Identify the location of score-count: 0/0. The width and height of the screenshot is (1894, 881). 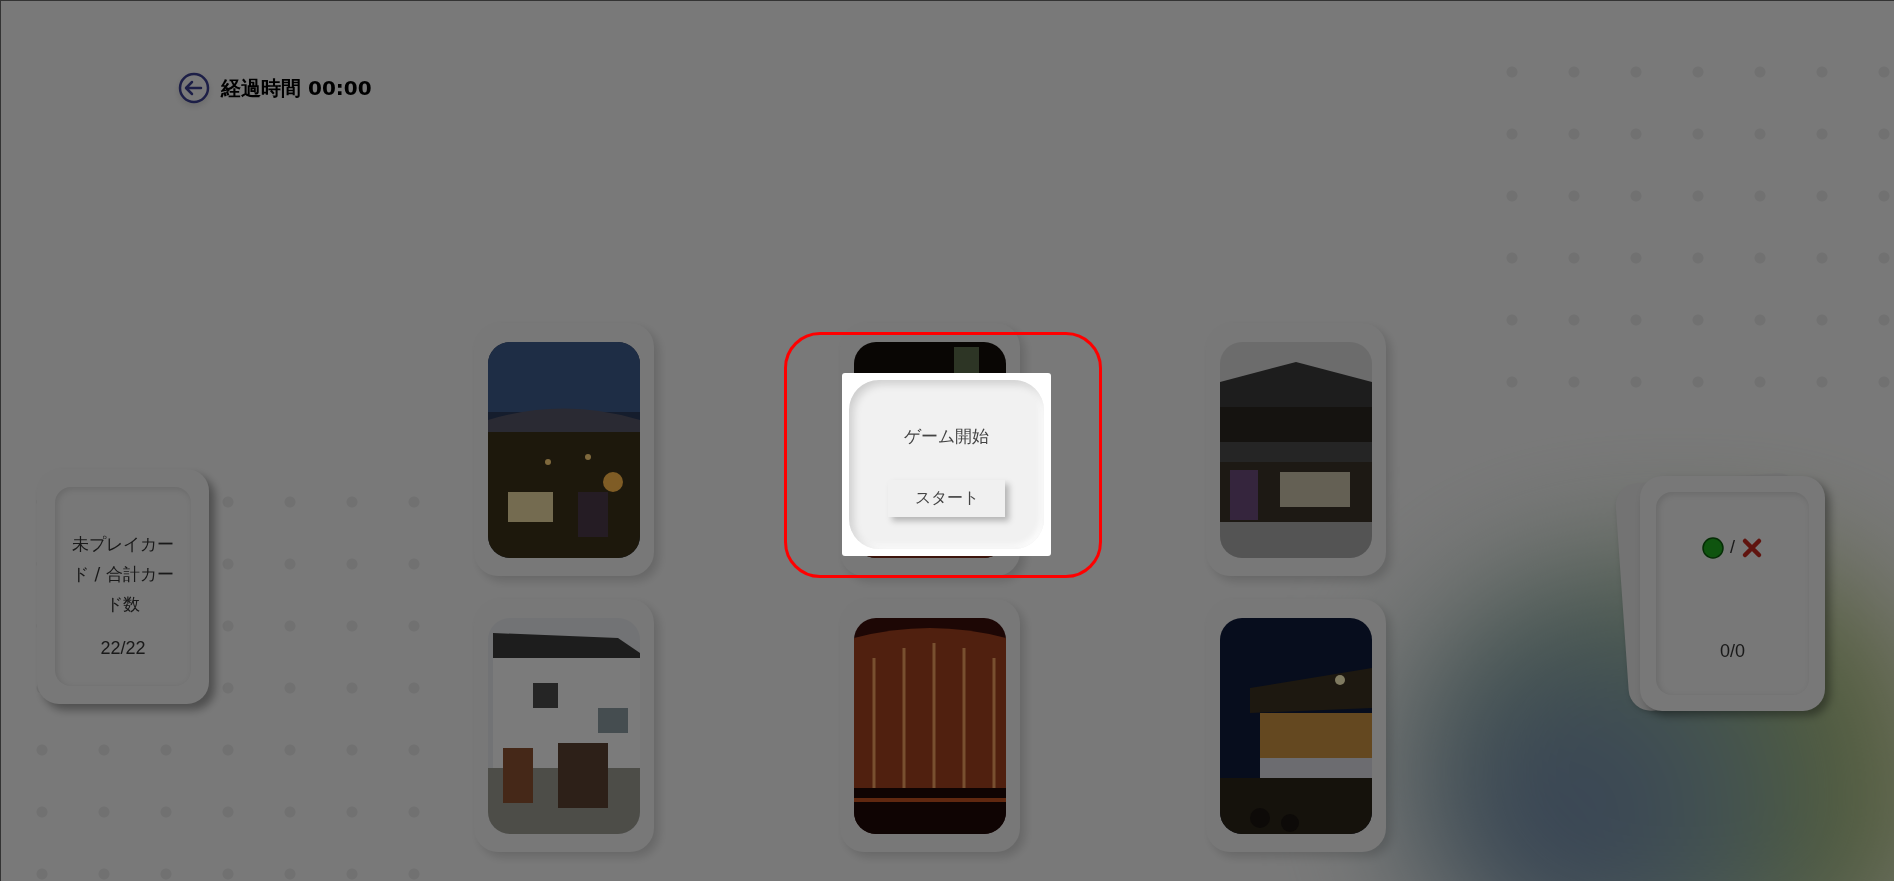
(1732, 651).